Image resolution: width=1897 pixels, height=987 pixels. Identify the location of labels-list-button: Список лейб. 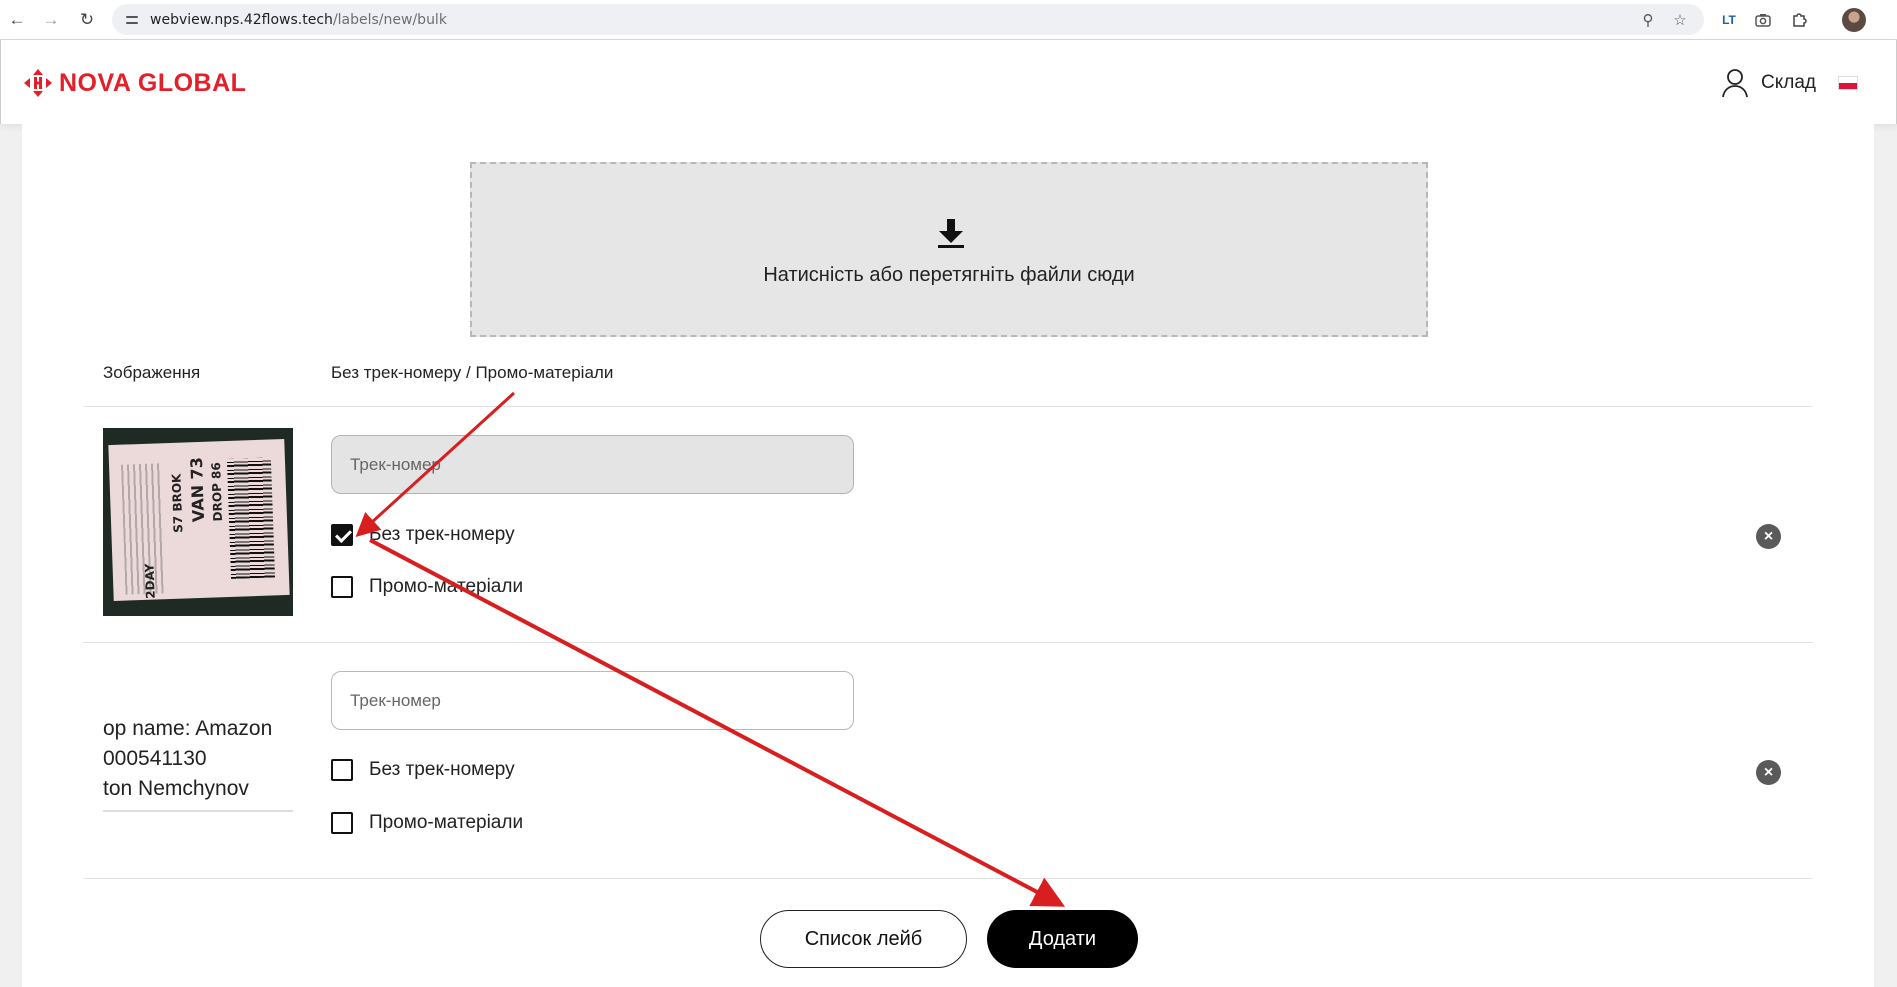
(863, 939).